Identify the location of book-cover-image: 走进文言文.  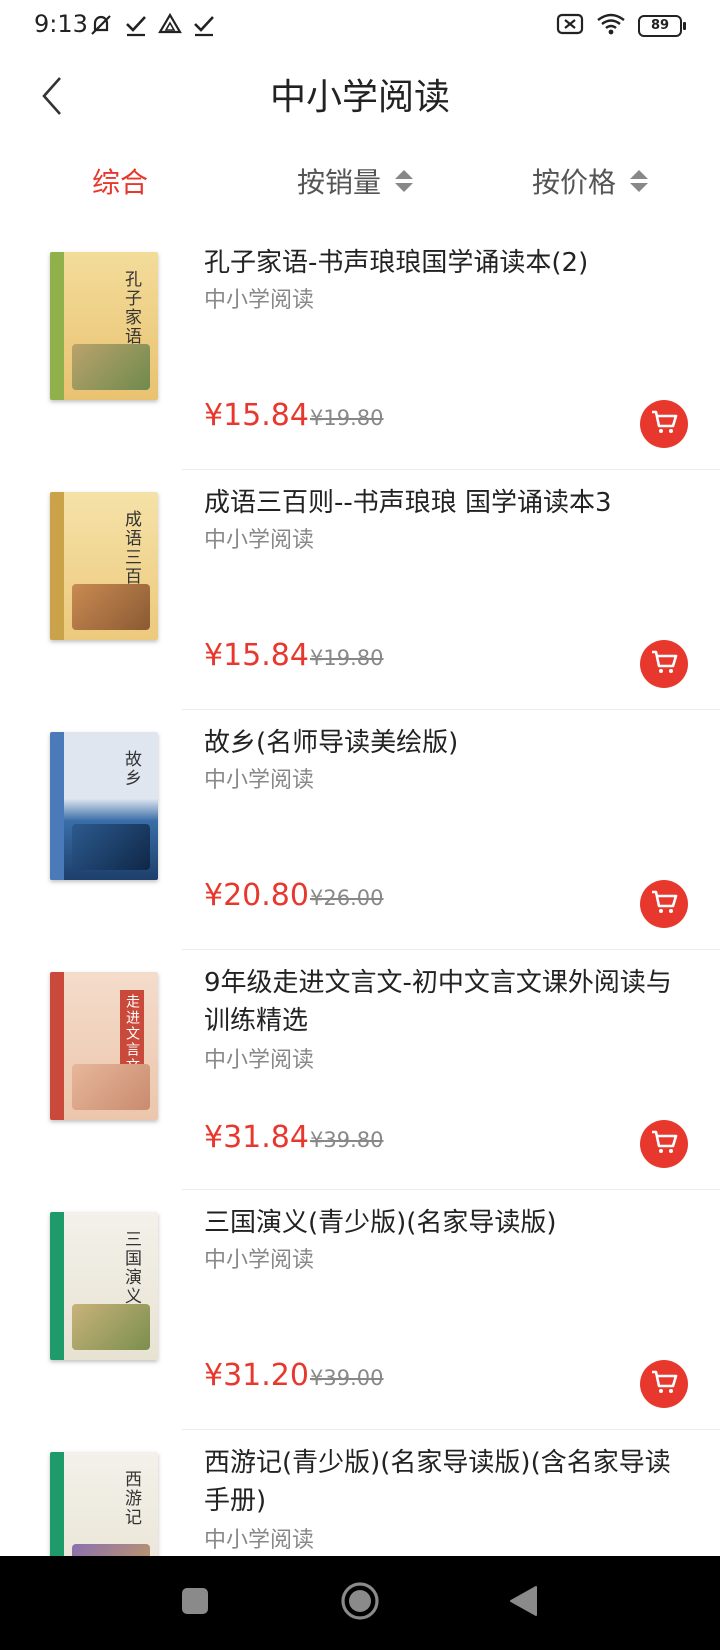
(104, 1046).